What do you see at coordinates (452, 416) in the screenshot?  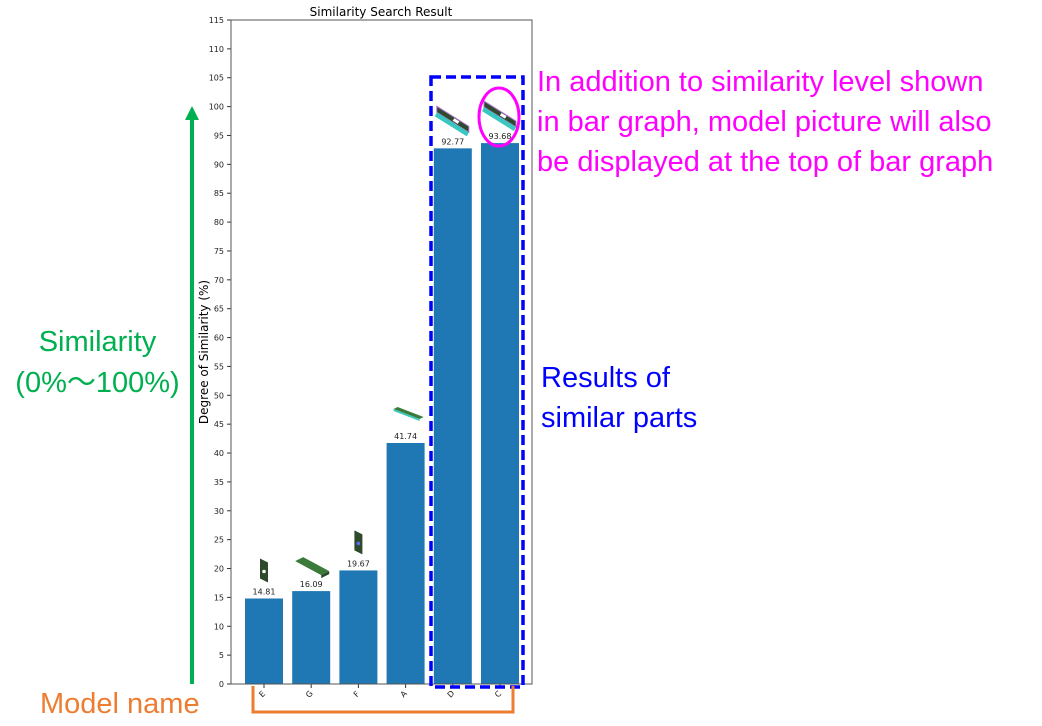 I see `bar-D` at bounding box center [452, 416].